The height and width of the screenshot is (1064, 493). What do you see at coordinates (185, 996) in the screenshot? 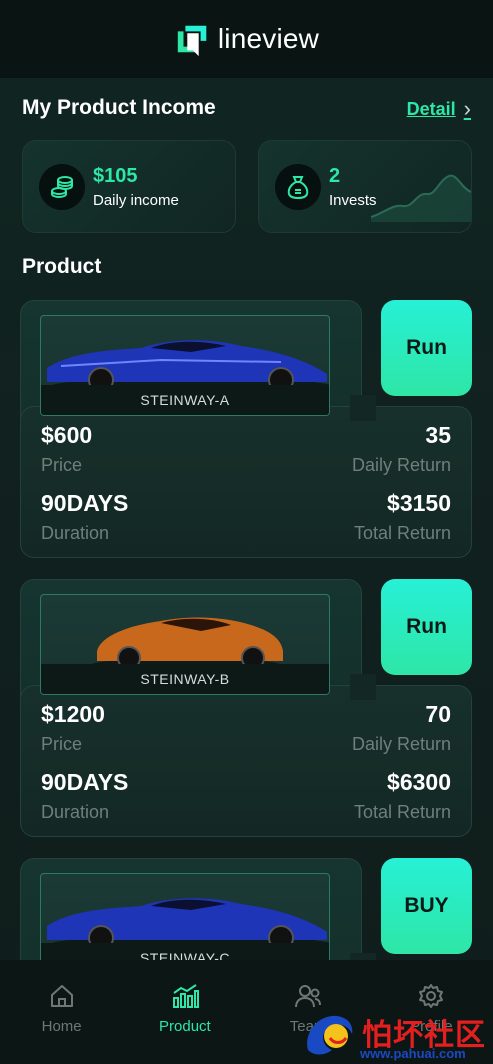
I see `bar-chart-icon` at bounding box center [185, 996].